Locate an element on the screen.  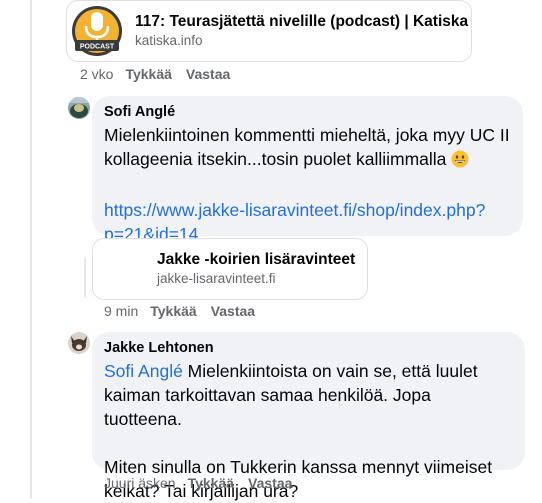
link-domain: jakke-lisaravinteet.fi is located at coordinates (216, 278).